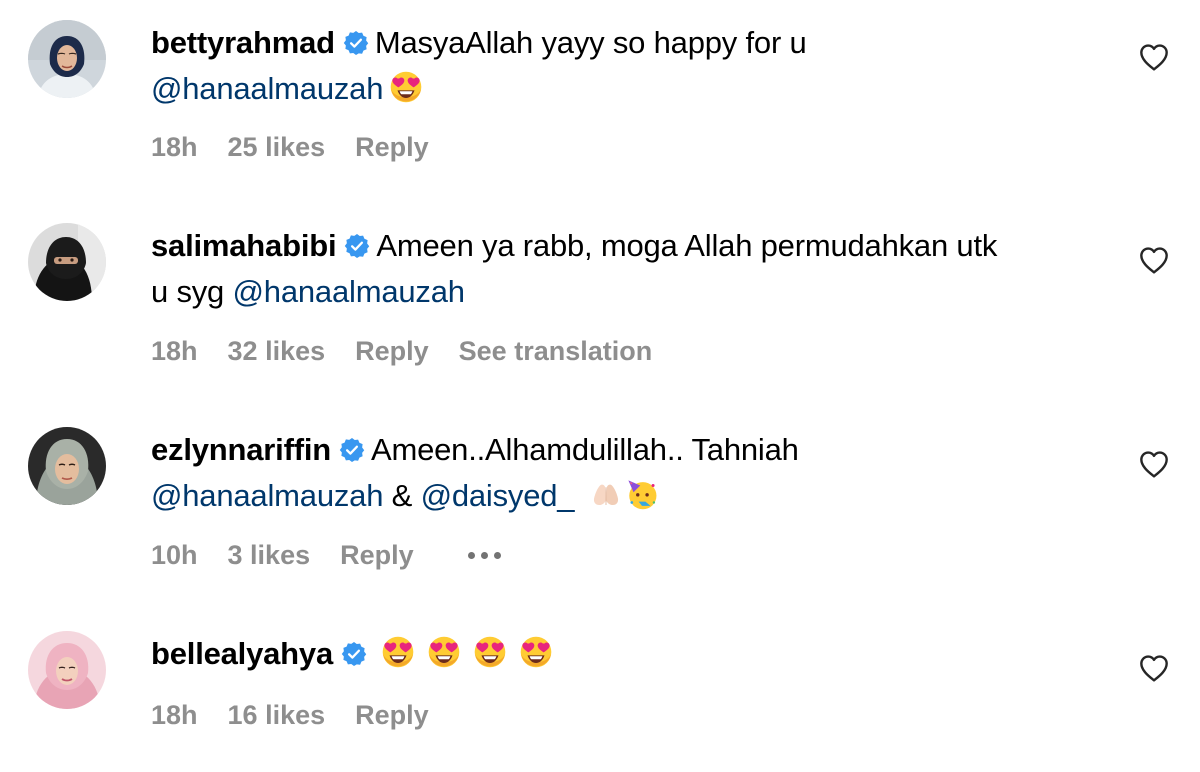  Describe the element at coordinates (241, 449) in the screenshot. I see `comment-username: ezlynnariffin` at that location.